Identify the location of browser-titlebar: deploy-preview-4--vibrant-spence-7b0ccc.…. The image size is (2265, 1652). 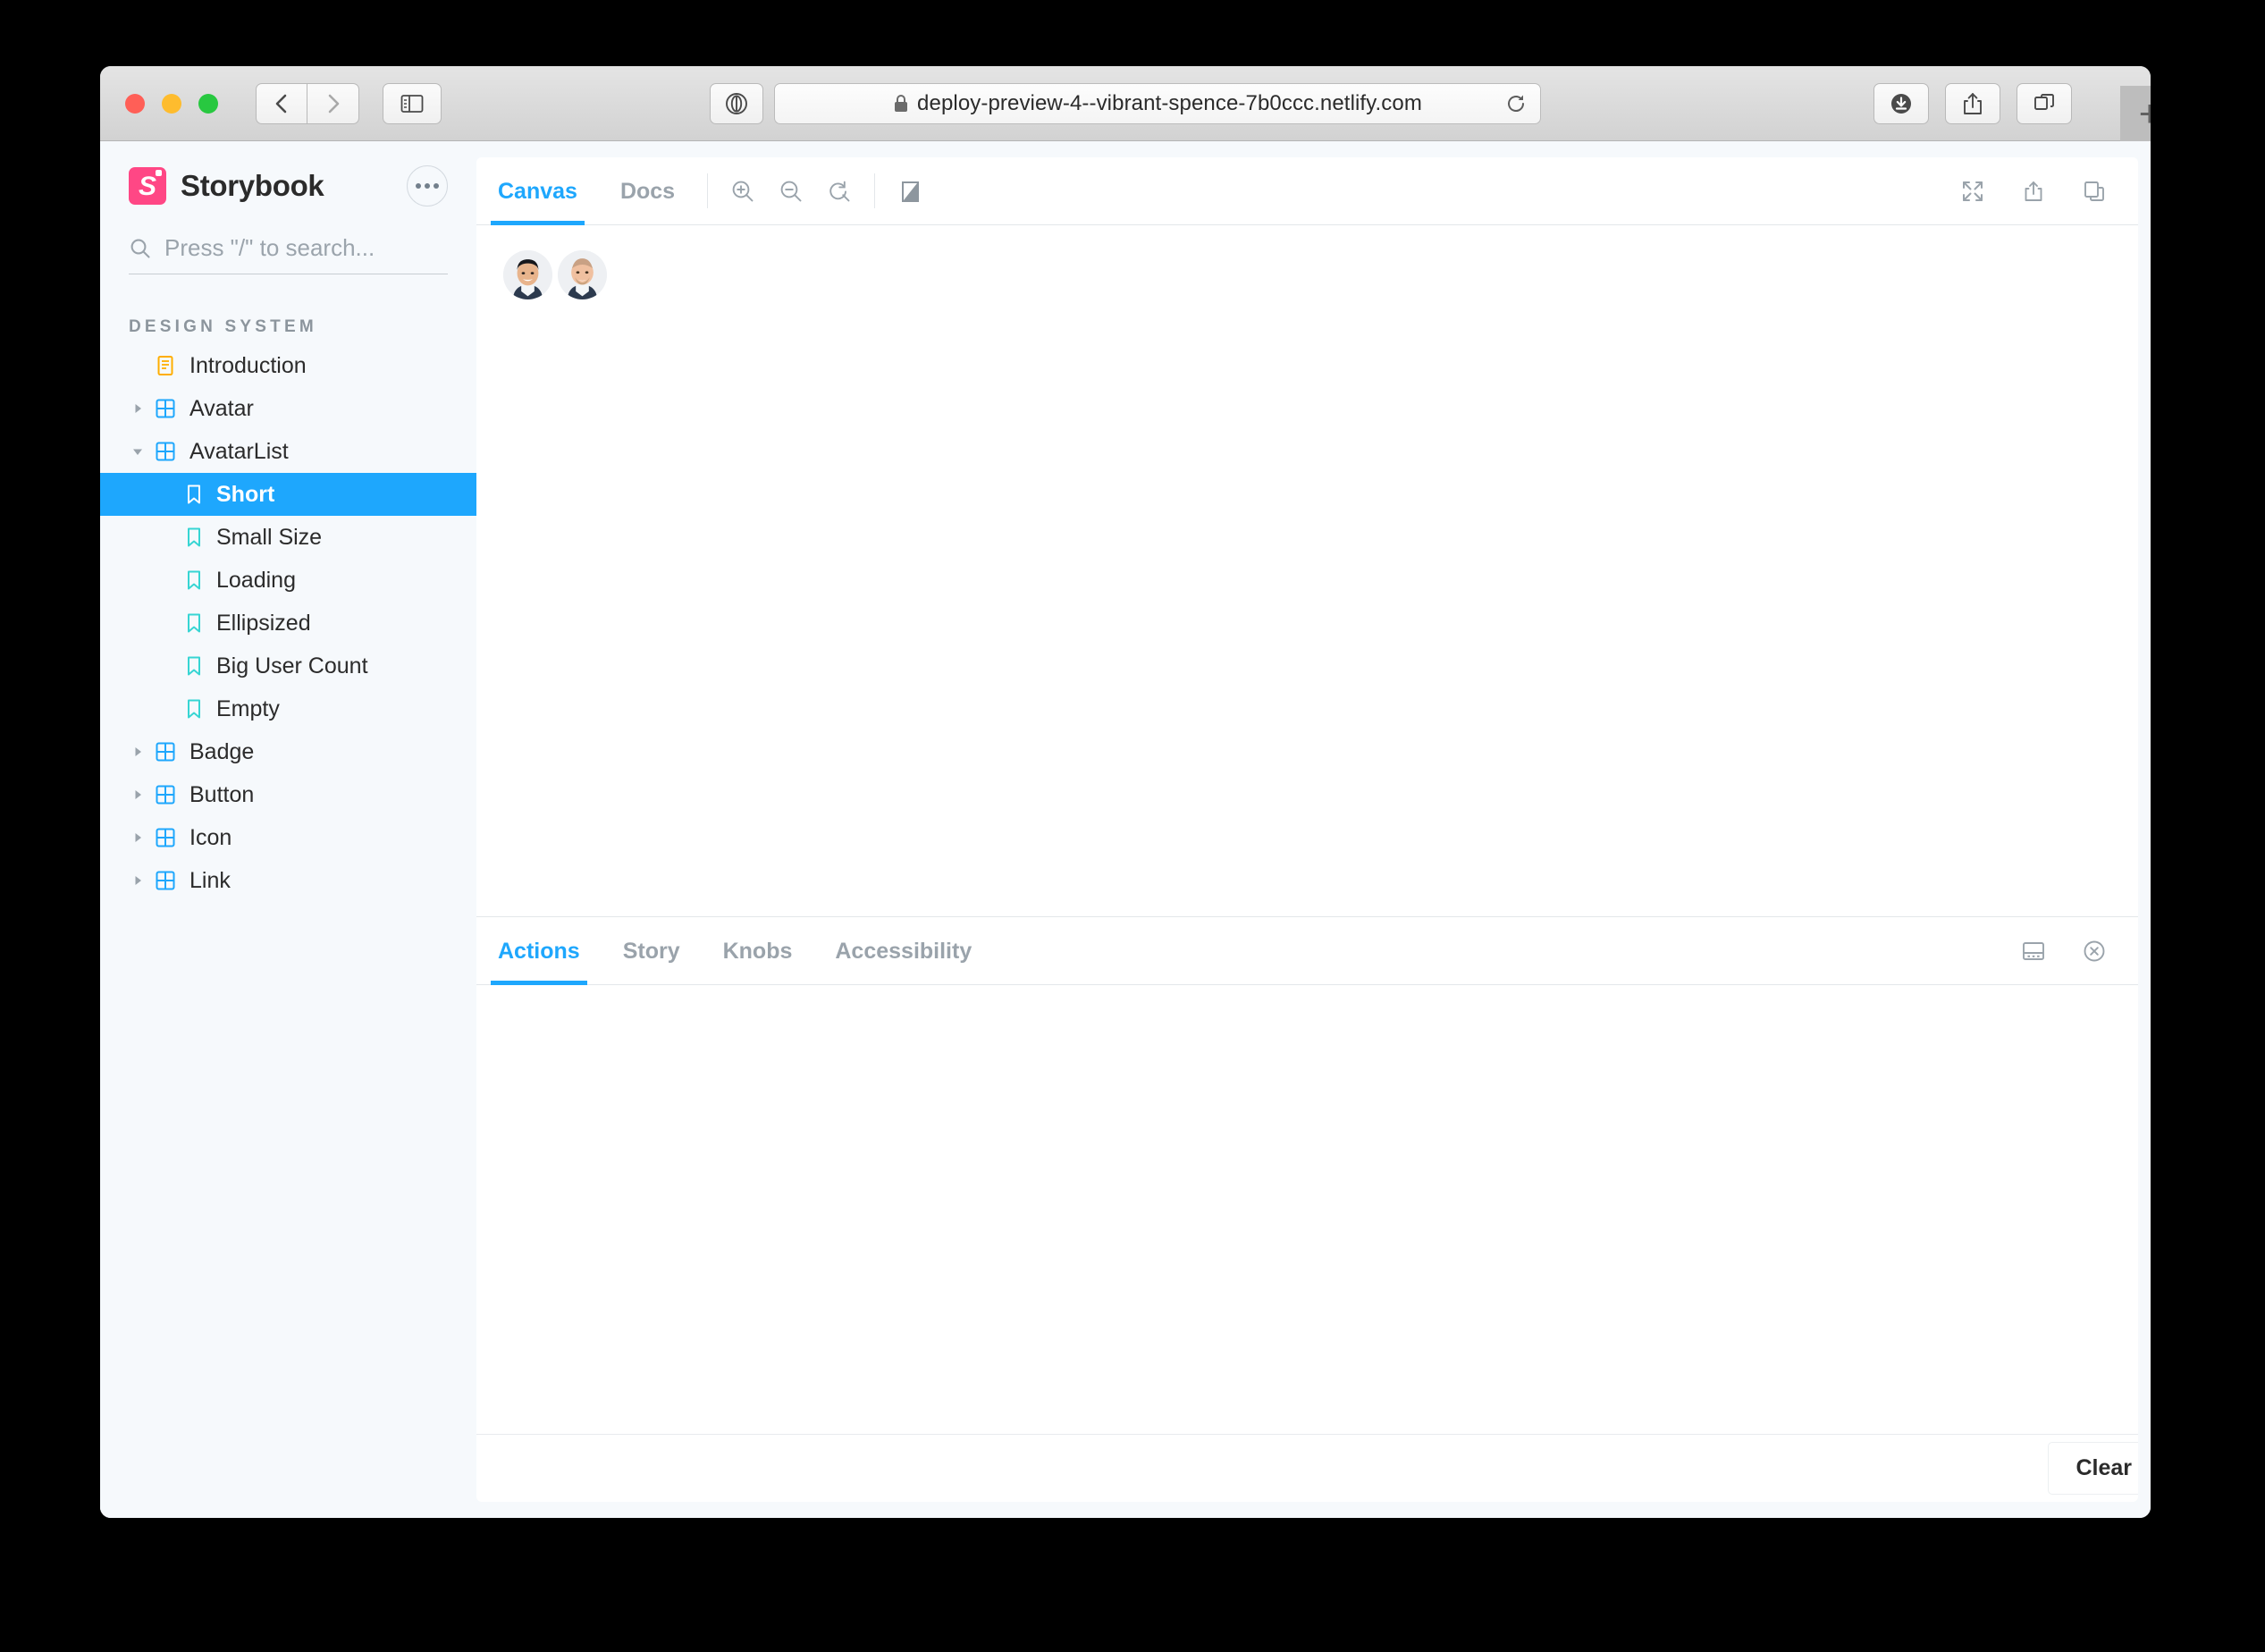
(1125, 103).